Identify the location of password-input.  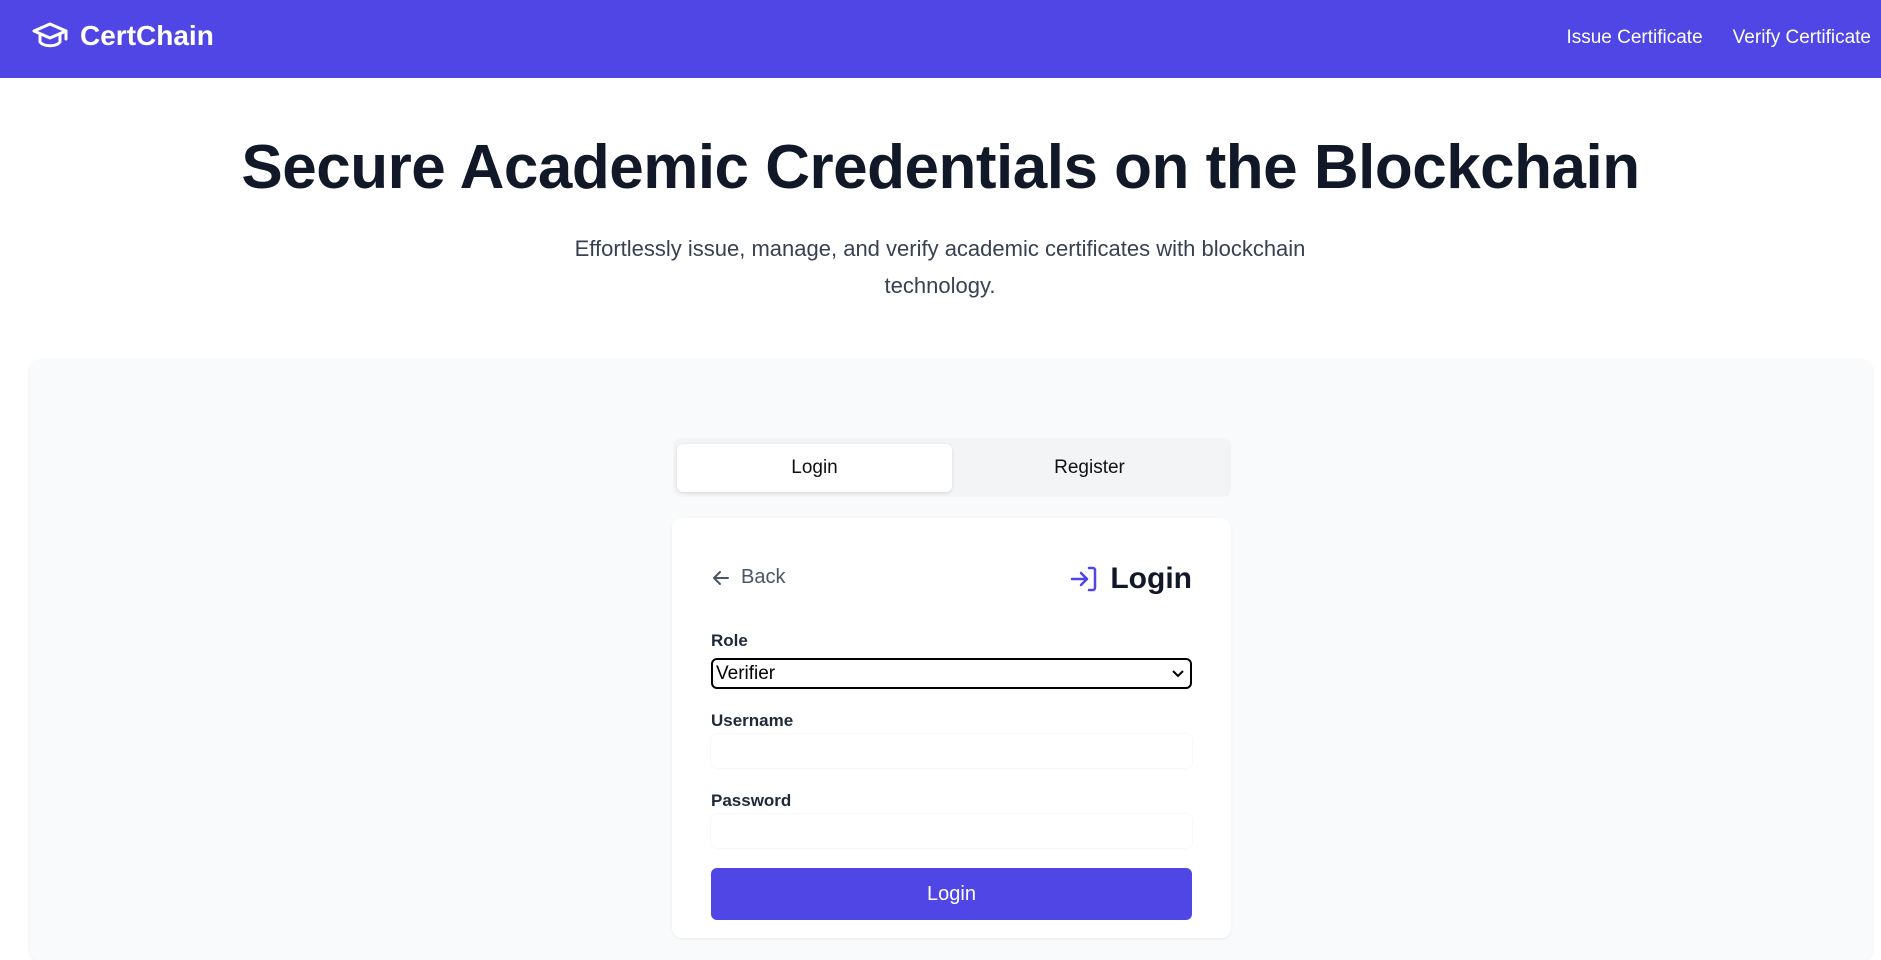
(951, 831).